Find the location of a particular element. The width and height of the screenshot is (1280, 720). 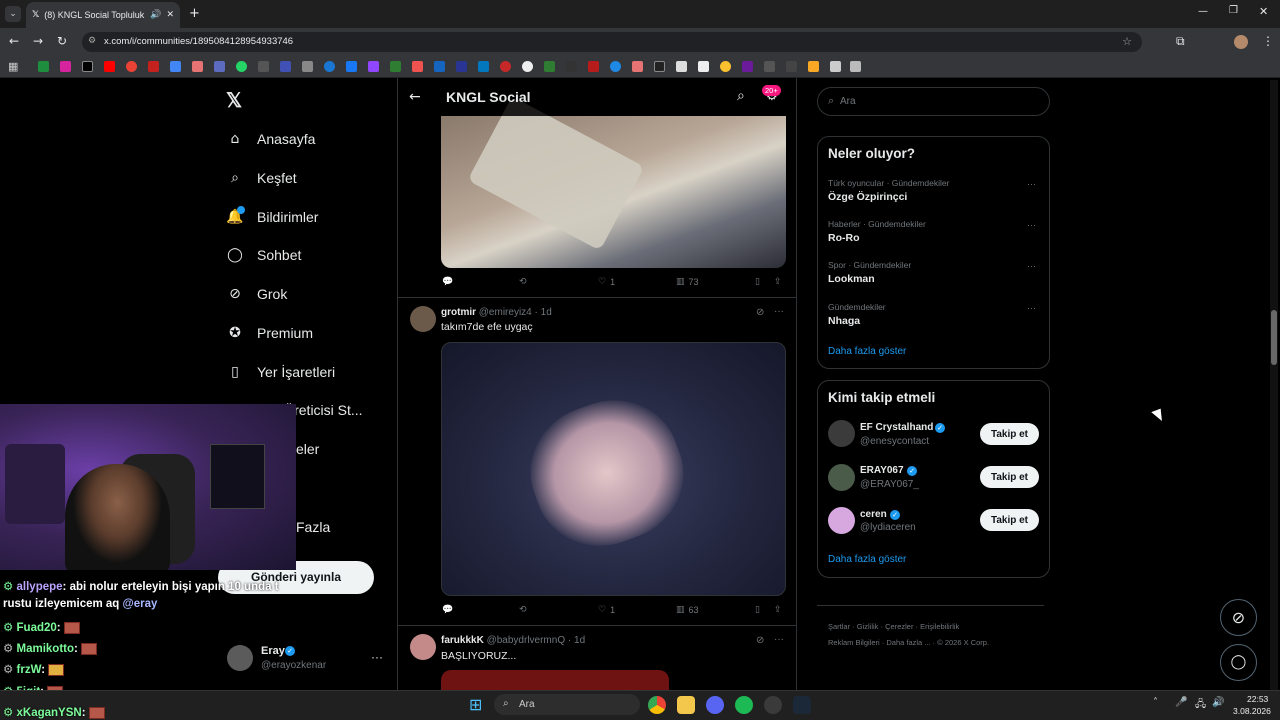

volume-icon: 🔊 is located at coordinates (1218, 702).